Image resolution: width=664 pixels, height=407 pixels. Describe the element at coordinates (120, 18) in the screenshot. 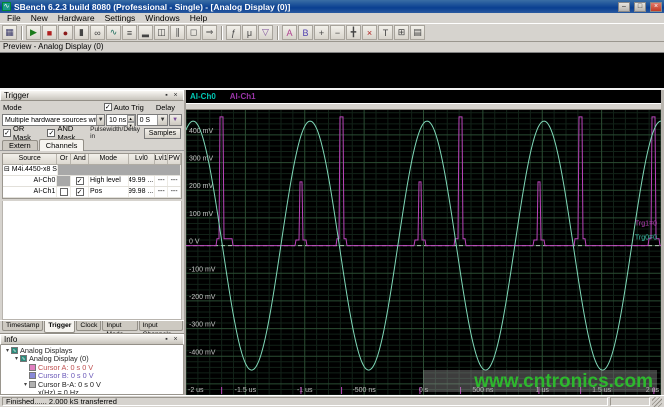

I see `menu-settings: Settings` at that location.